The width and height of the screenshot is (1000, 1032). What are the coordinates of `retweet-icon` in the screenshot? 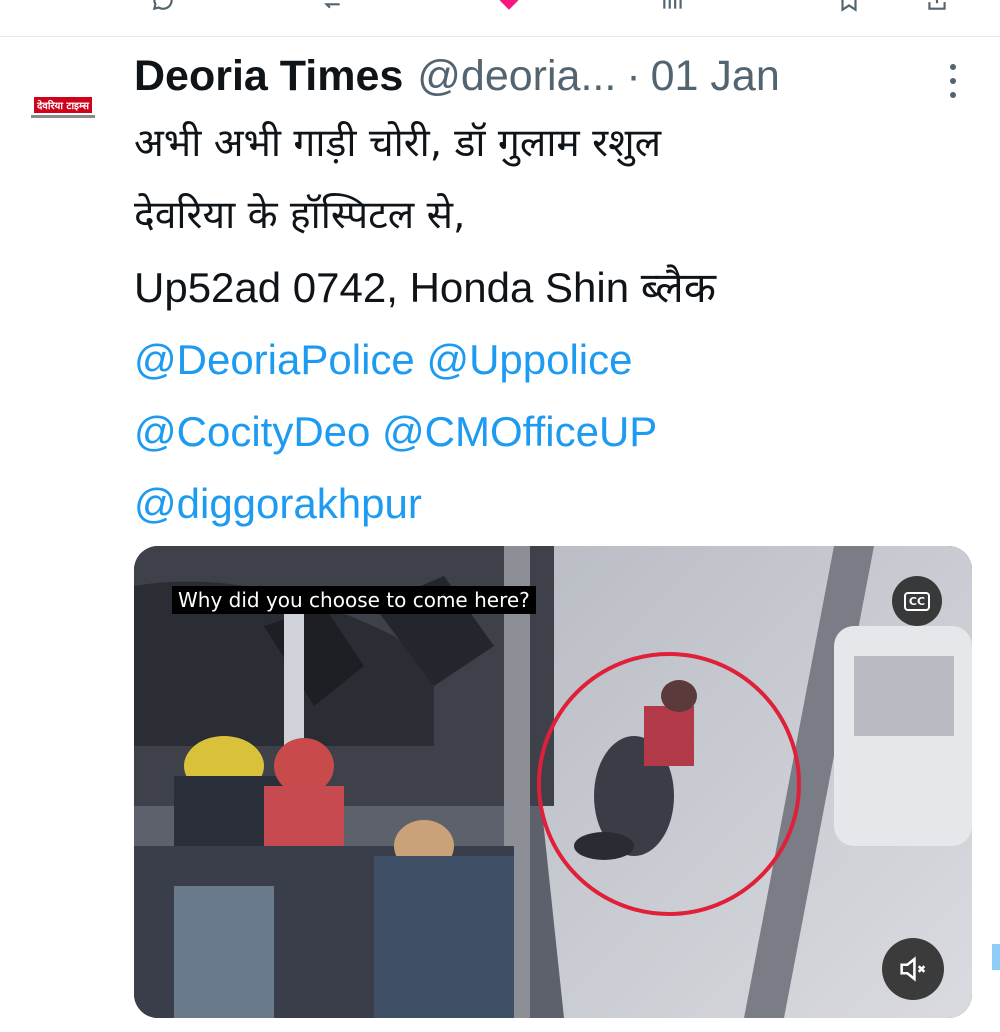 It's located at (332, 6).